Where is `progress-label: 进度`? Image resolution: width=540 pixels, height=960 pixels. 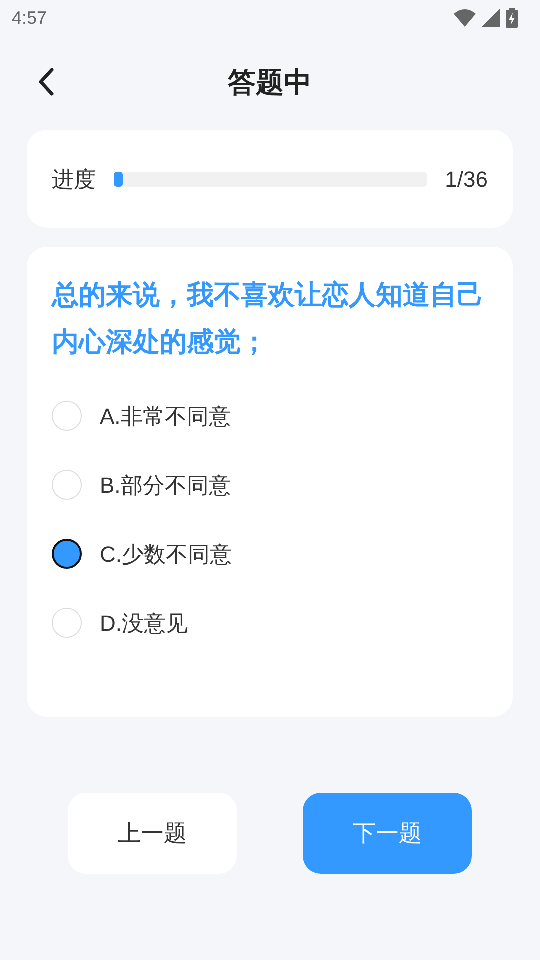
progress-label: 进度 is located at coordinates (74, 180).